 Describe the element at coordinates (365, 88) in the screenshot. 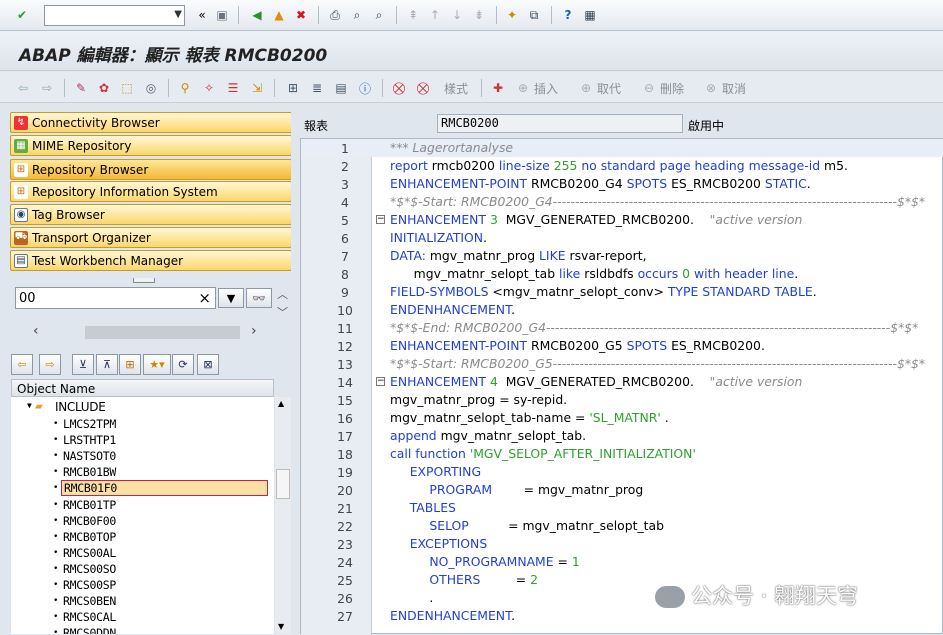

I see `info-icon: ⓘ` at that location.